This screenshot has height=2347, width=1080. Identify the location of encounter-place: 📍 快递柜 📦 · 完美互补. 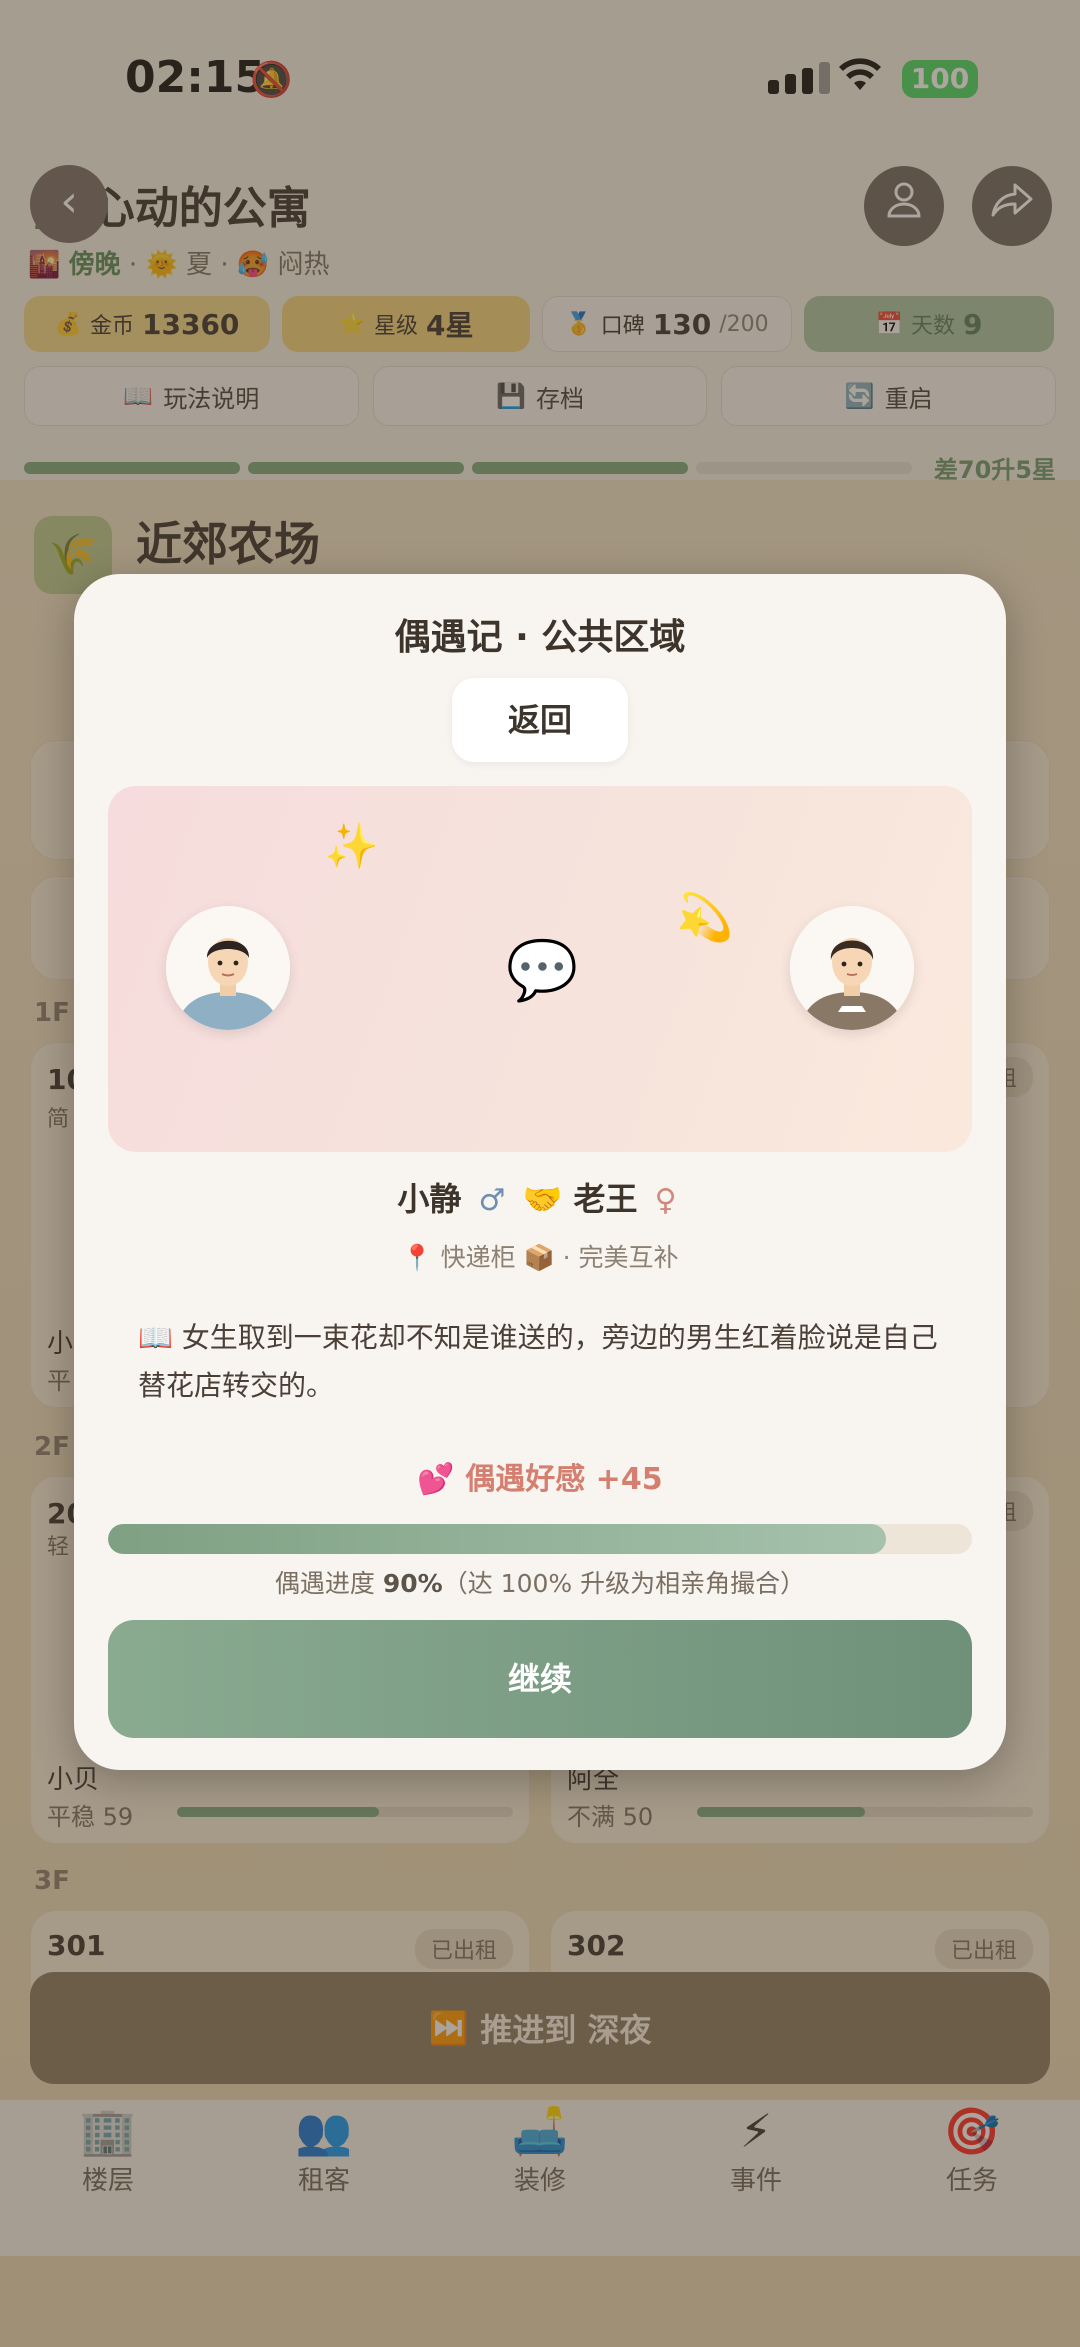
(540, 1257).